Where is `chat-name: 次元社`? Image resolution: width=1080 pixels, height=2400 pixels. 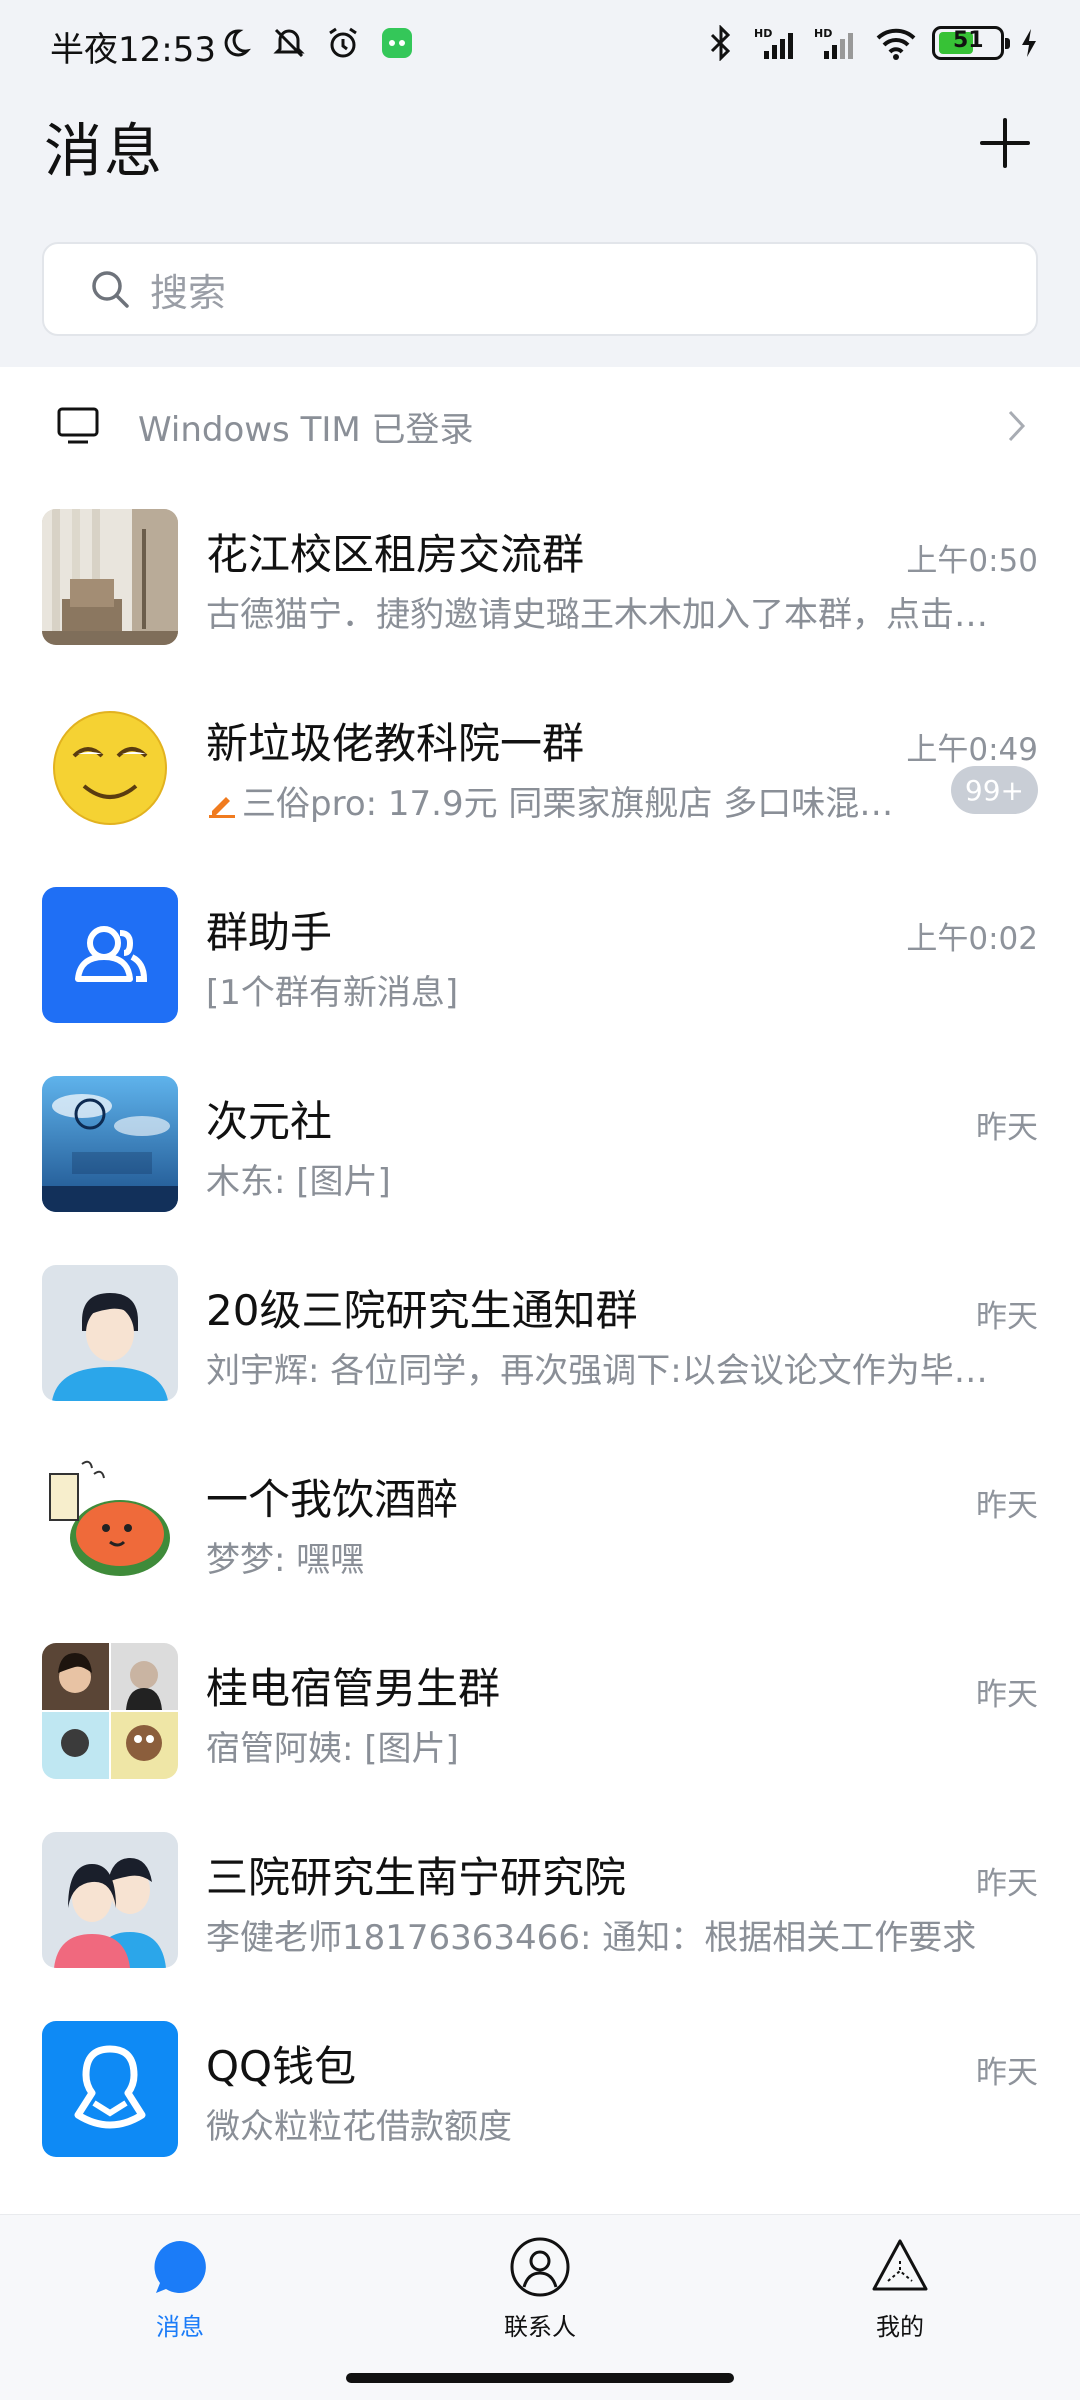 chat-name: 次元社 is located at coordinates (269, 1121).